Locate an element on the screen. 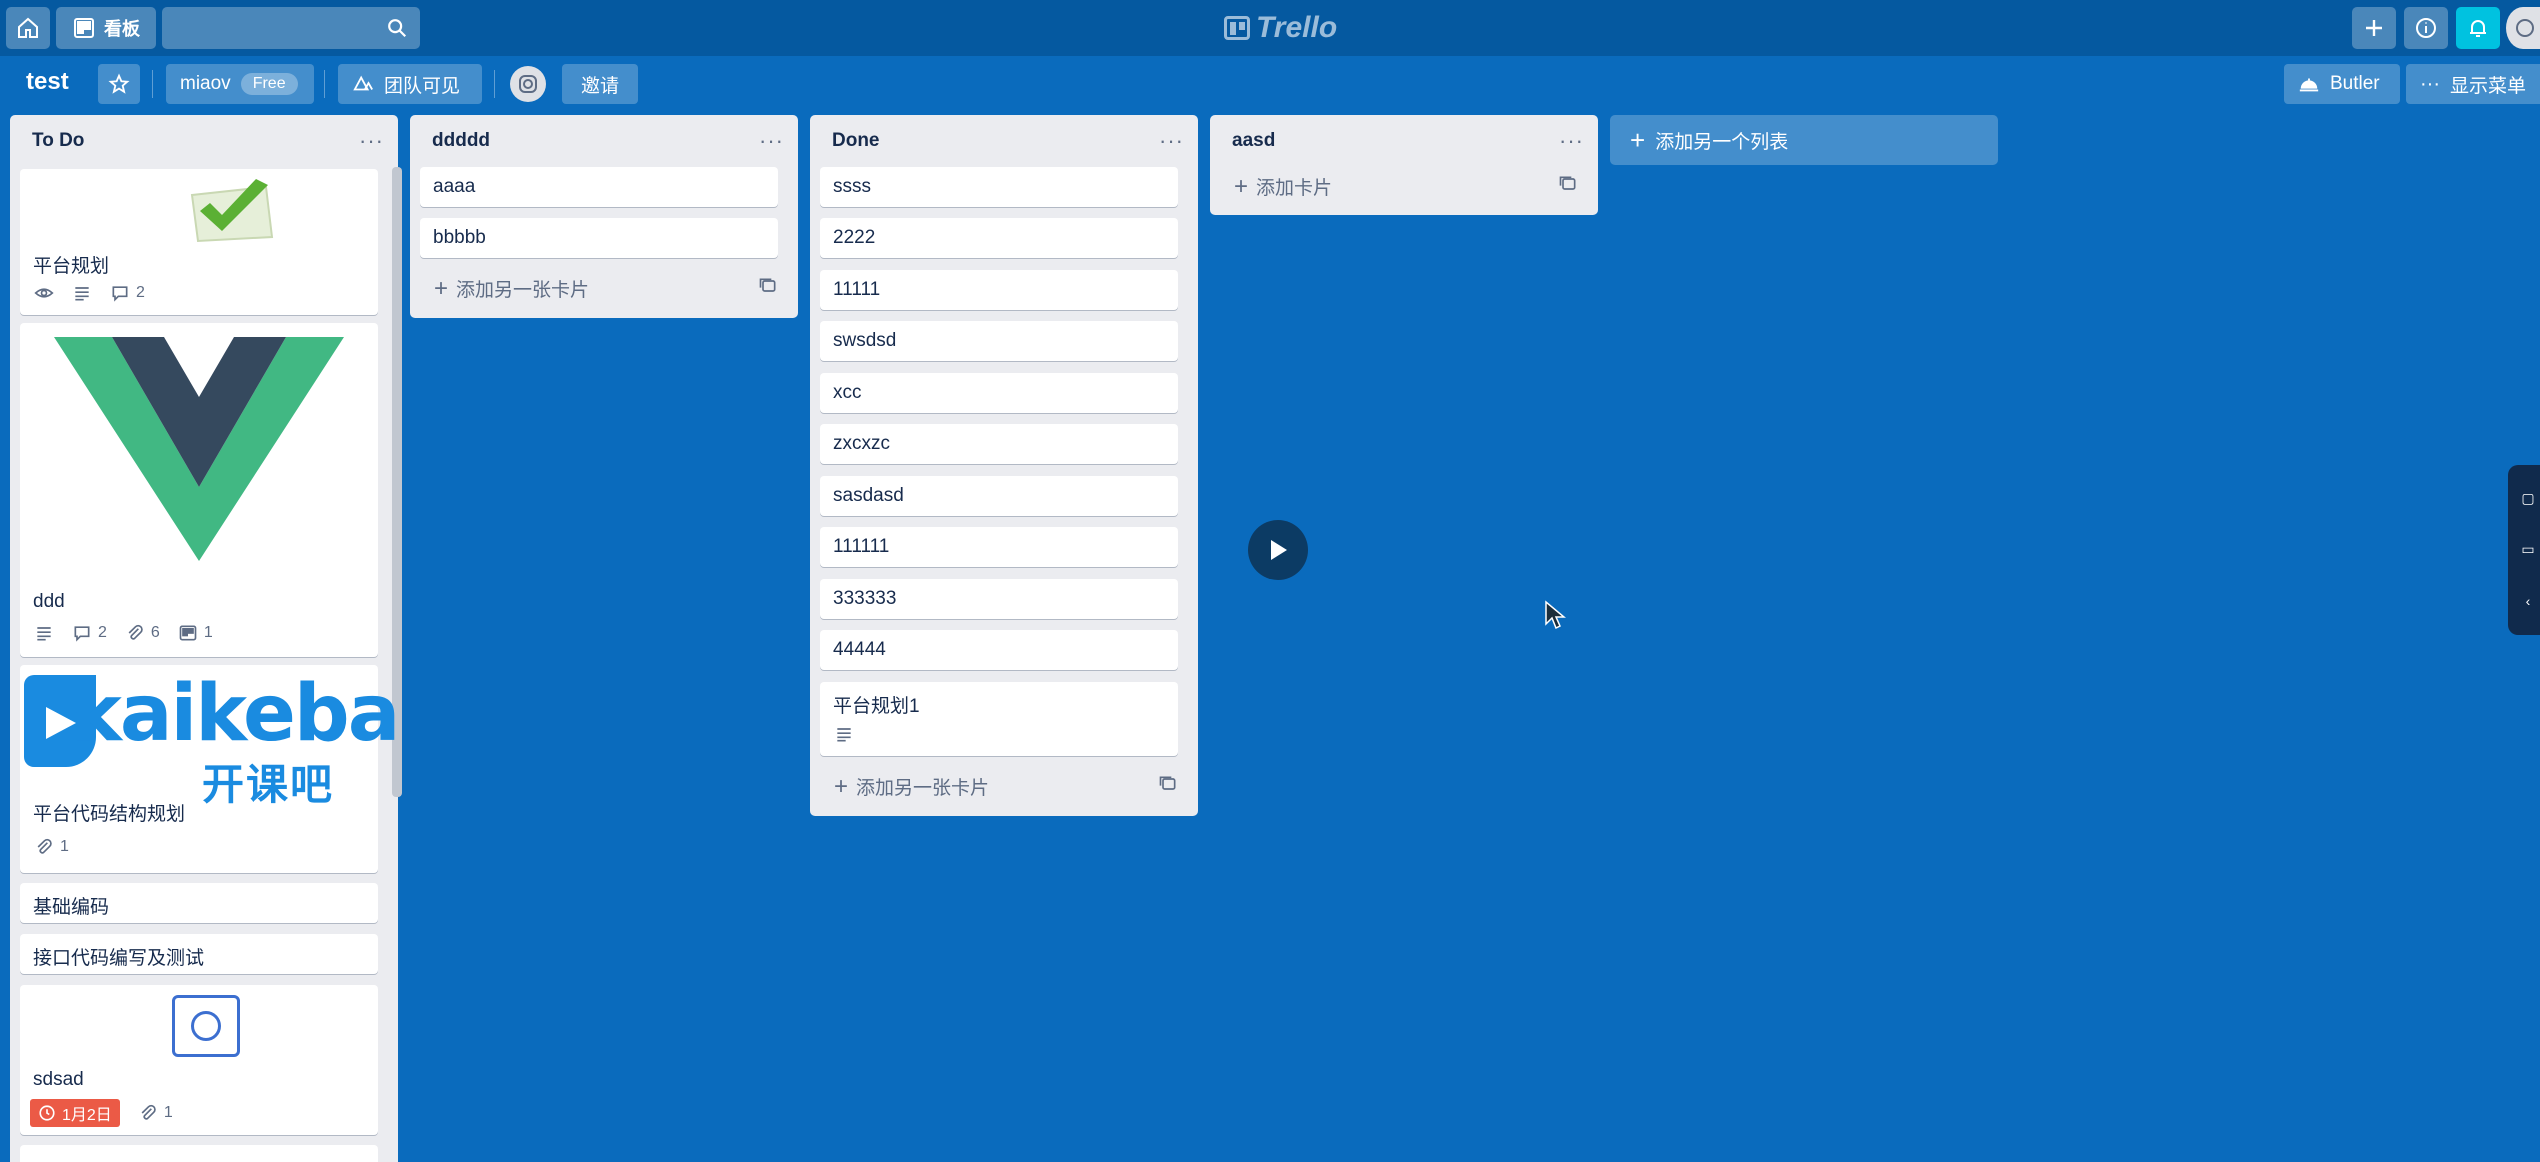 The image size is (2540, 1162). team-button: miaov Free is located at coordinates (240, 84).